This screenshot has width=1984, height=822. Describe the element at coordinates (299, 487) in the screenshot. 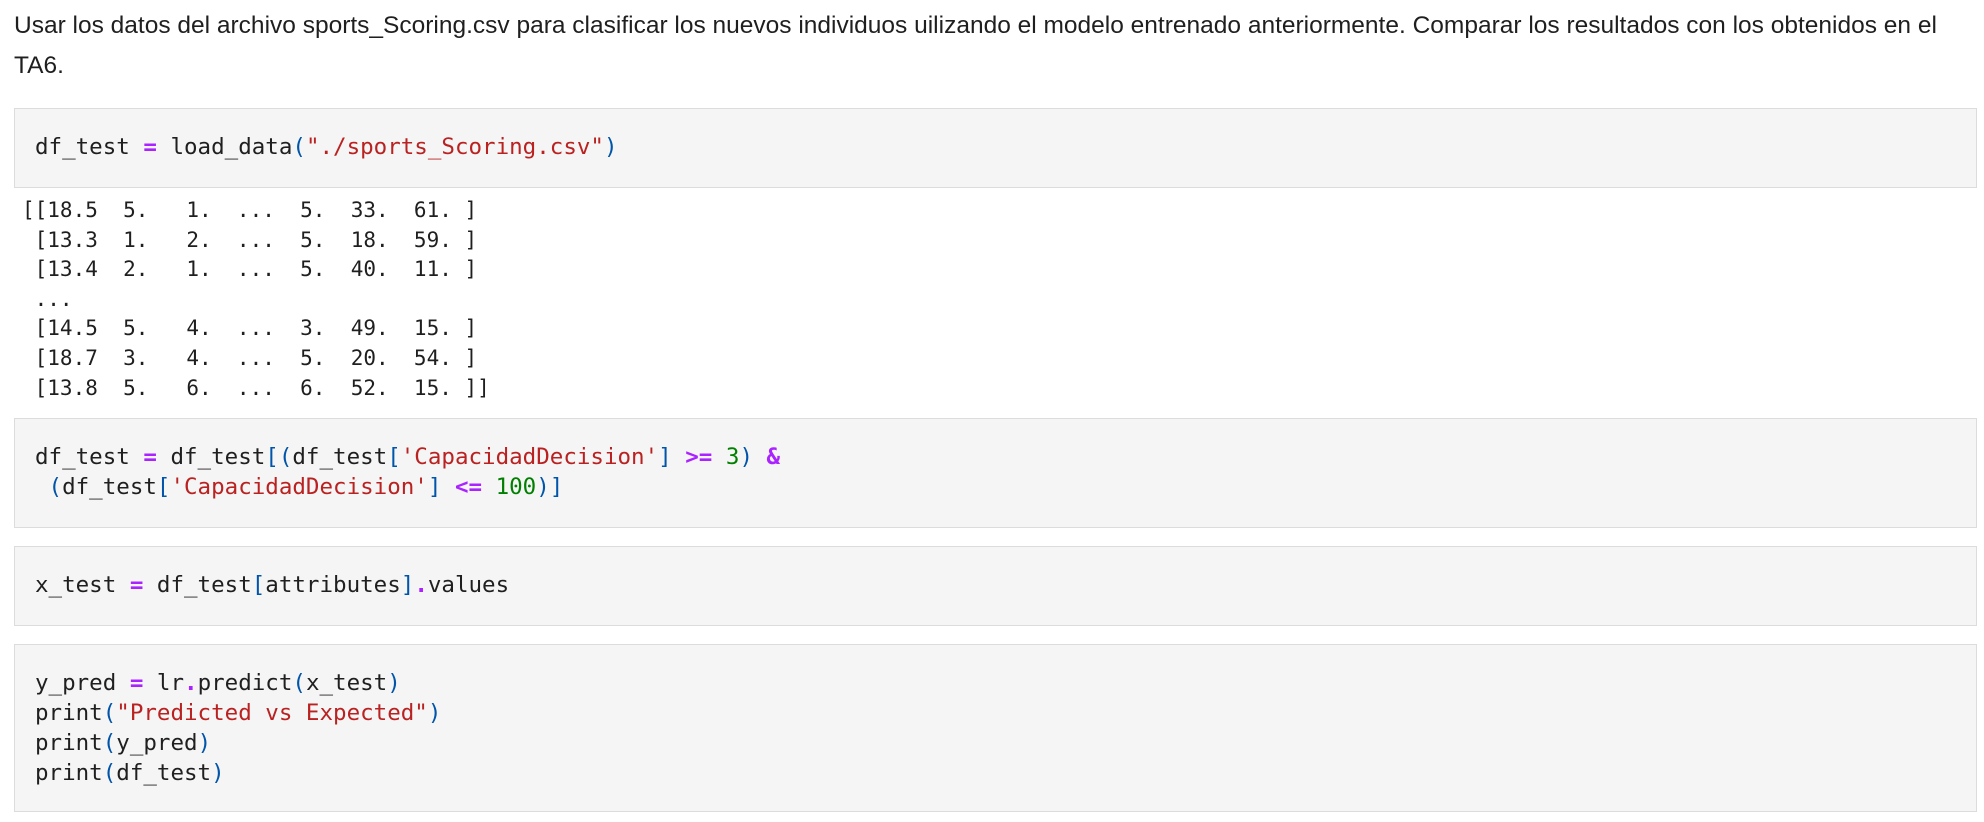

I see `code-line: (df_test['CapacidadDecision'] <= 100)]` at that location.